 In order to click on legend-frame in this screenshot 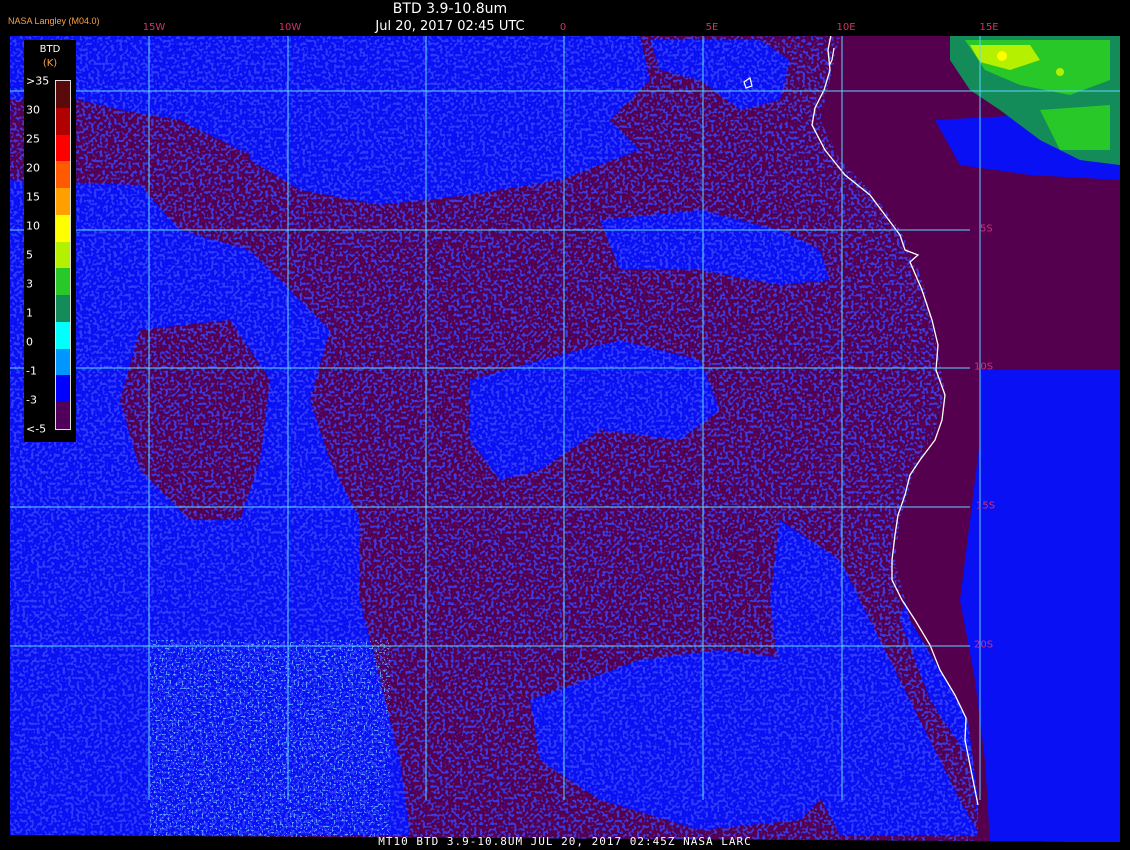, I will do `click(63, 255)`.